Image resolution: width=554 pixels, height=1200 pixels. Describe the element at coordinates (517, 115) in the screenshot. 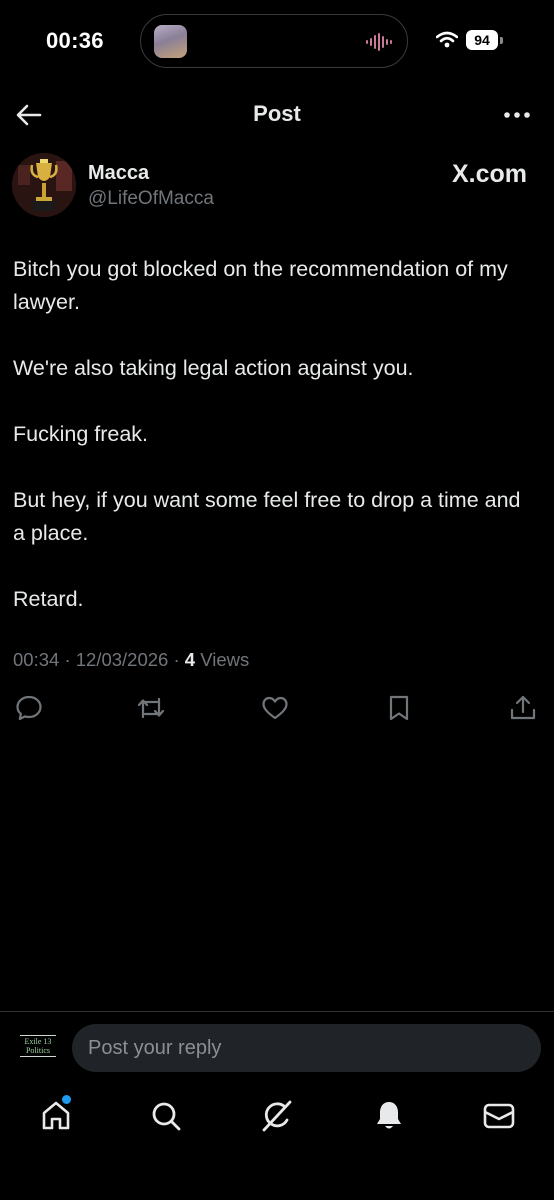

I see `more-options-icon` at that location.